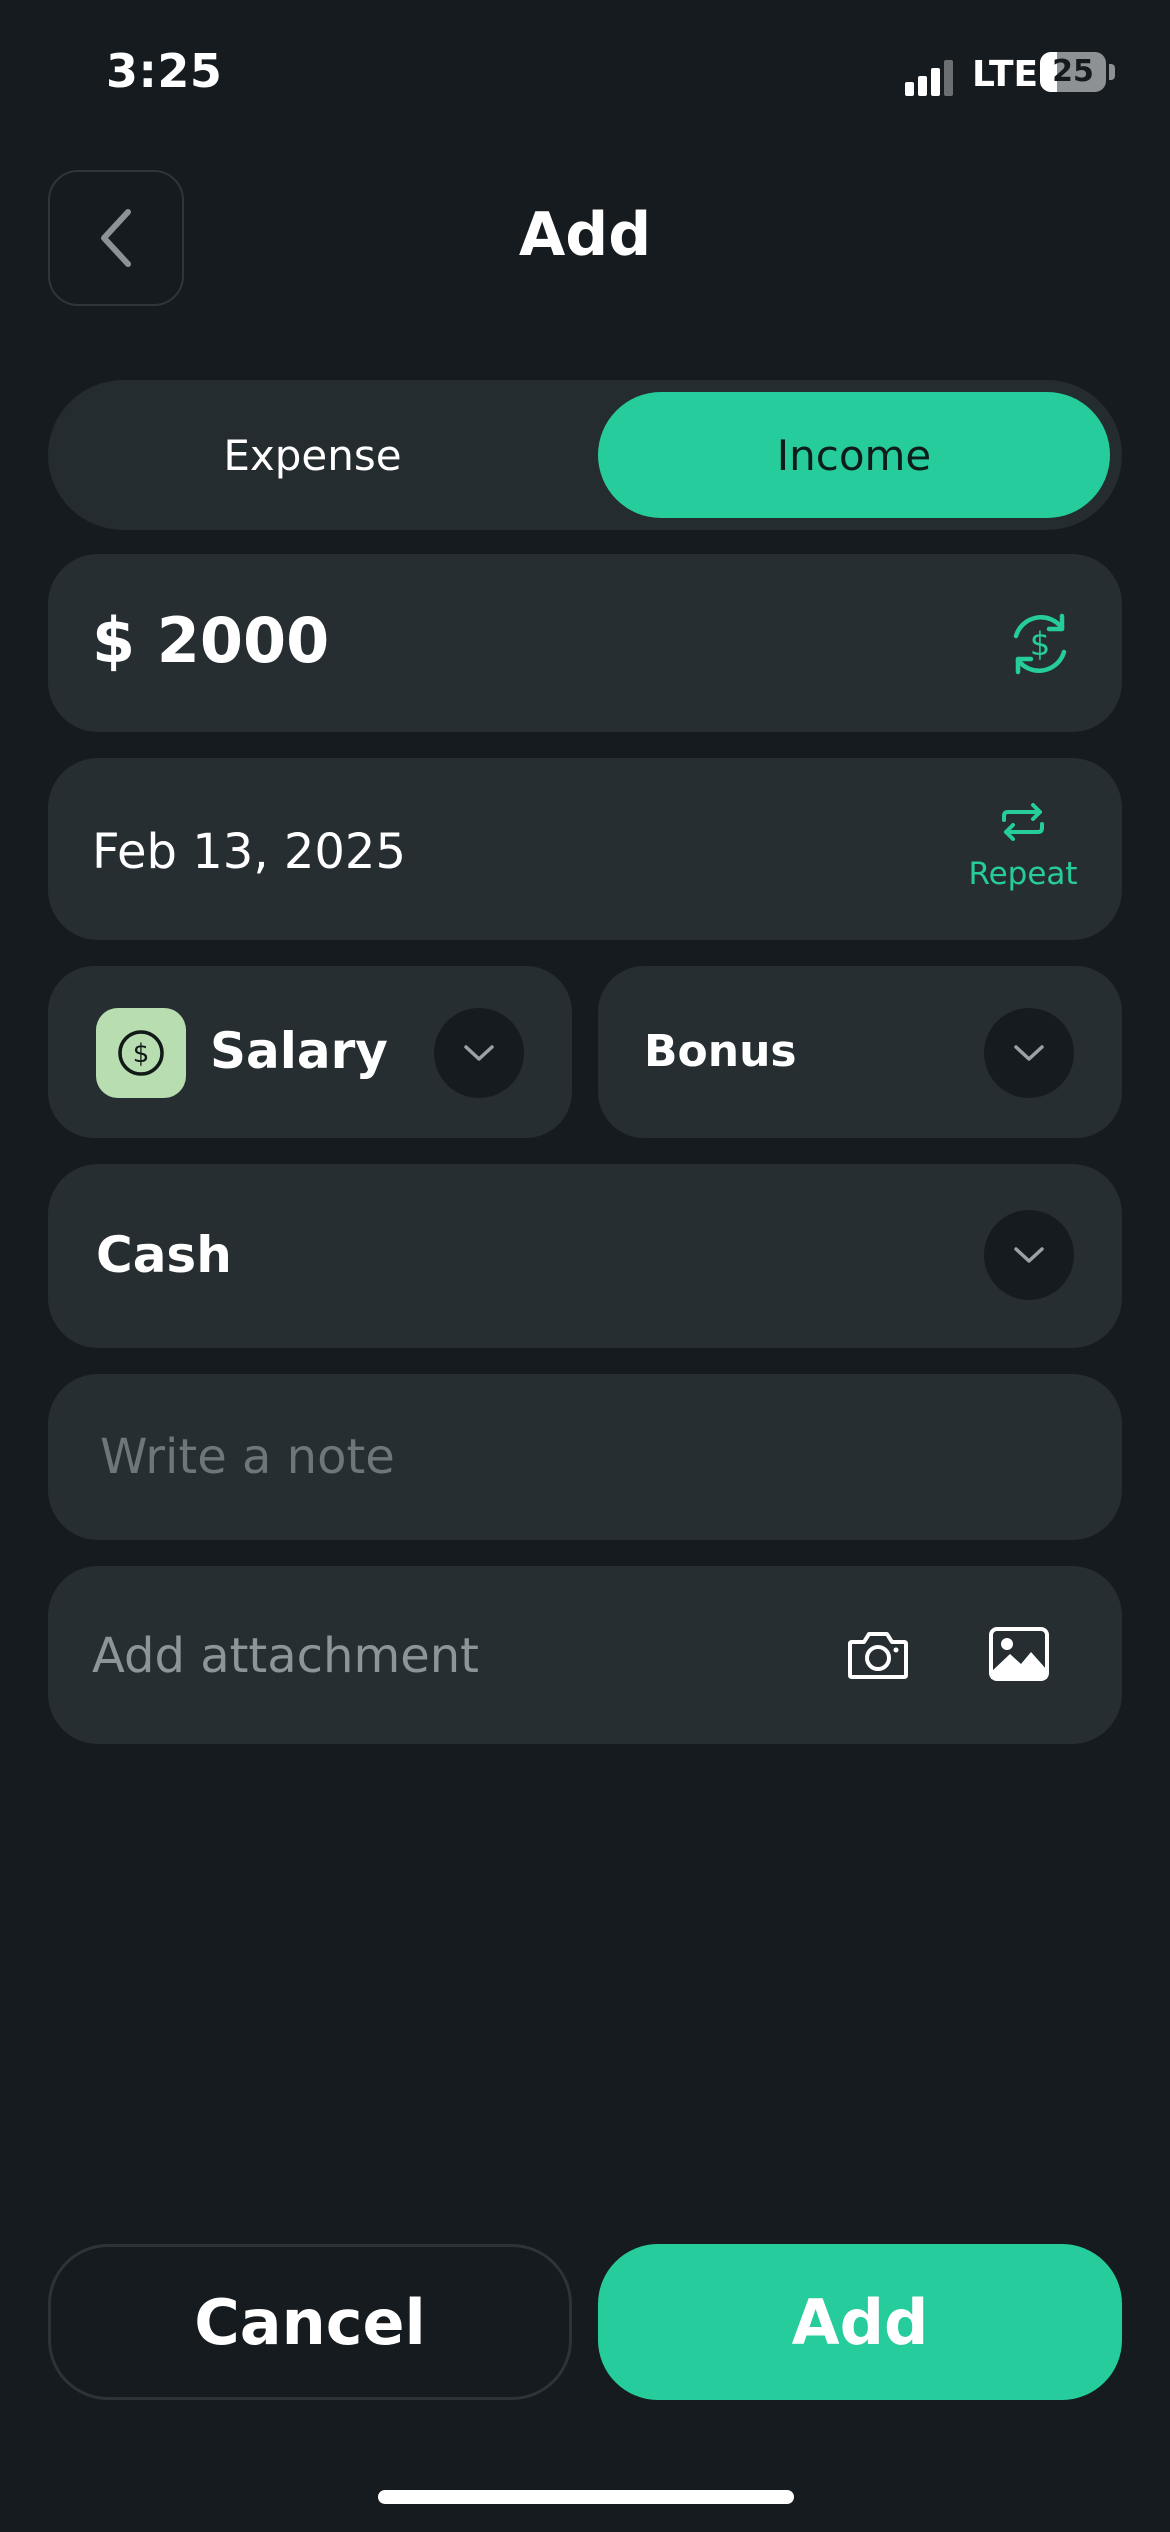 The width and height of the screenshot is (1170, 2532). Describe the element at coordinates (299, 1051) in the screenshot. I see `category-label: Salary` at that location.